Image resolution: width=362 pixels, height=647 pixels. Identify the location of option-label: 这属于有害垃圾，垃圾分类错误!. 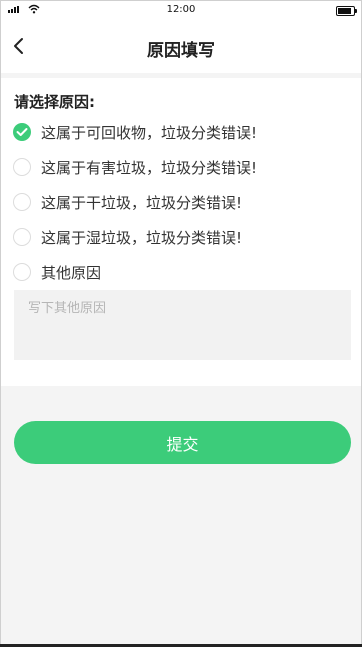
(149, 167).